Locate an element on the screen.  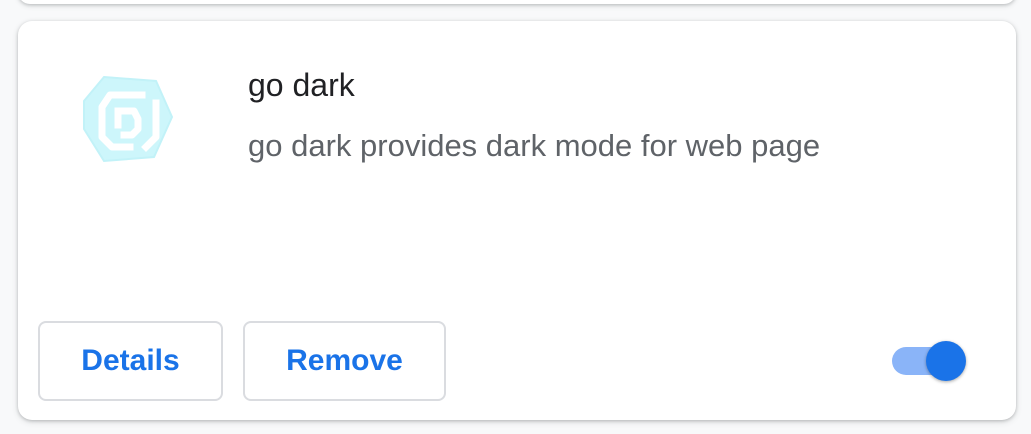
extension-enable-toggle is located at coordinates (930, 361).